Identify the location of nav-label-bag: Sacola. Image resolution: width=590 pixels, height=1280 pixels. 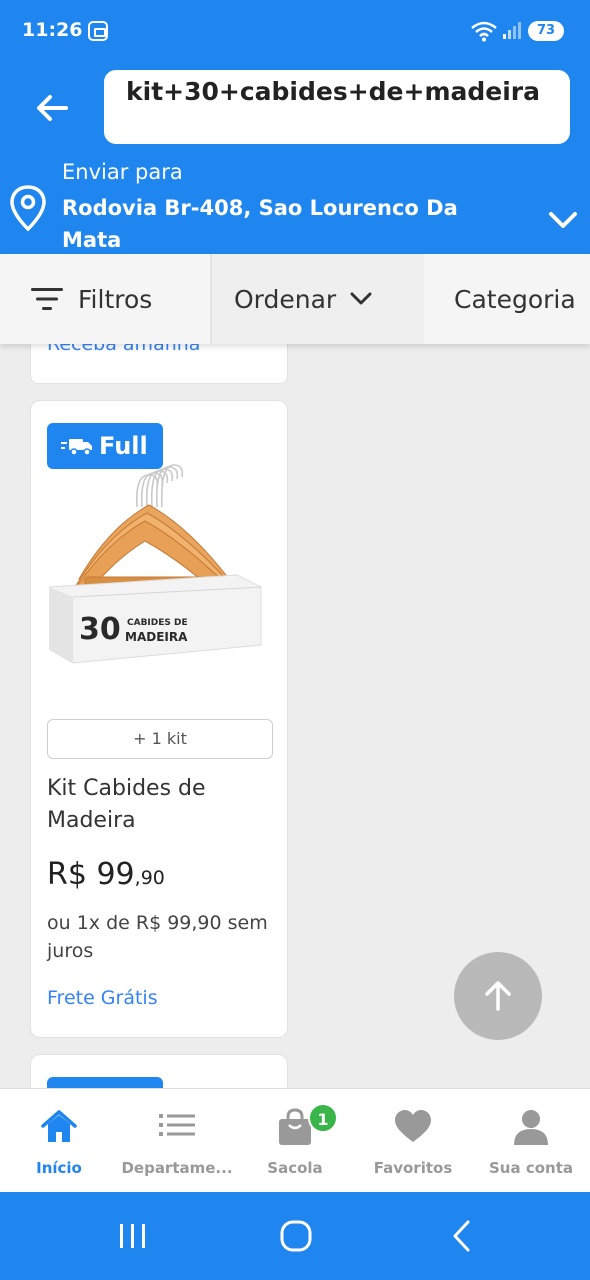
(295, 1168).